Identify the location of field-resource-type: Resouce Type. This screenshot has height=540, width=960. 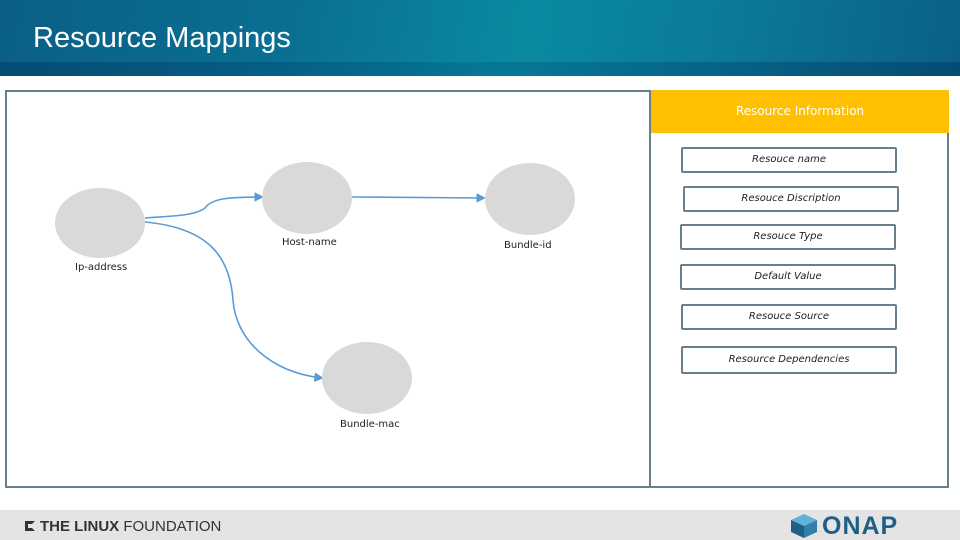
(788, 237).